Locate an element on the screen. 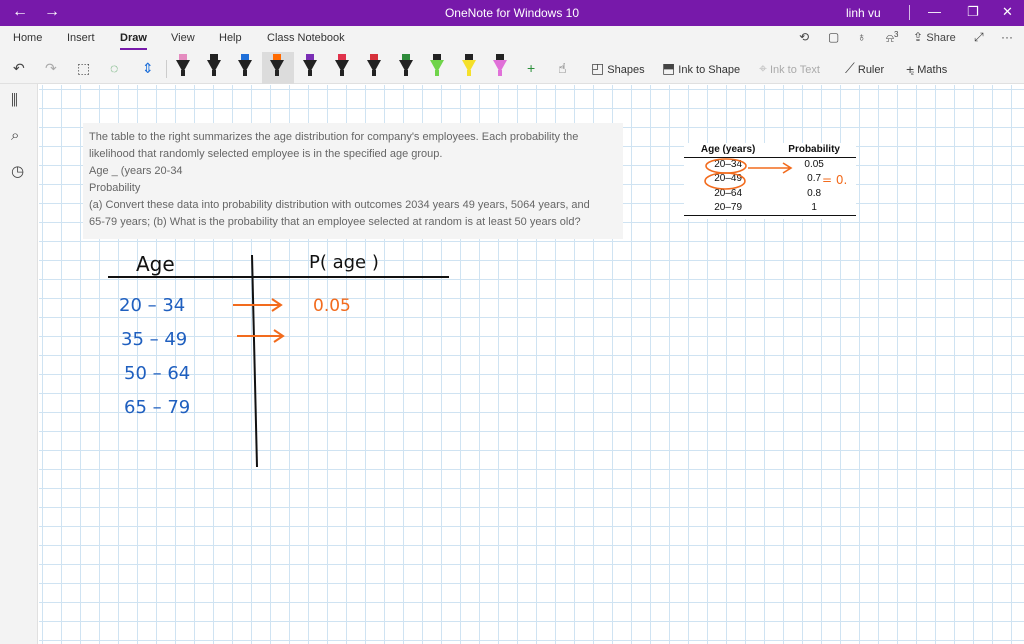  ink-header-probability: P( age ) is located at coordinates (344, 262).